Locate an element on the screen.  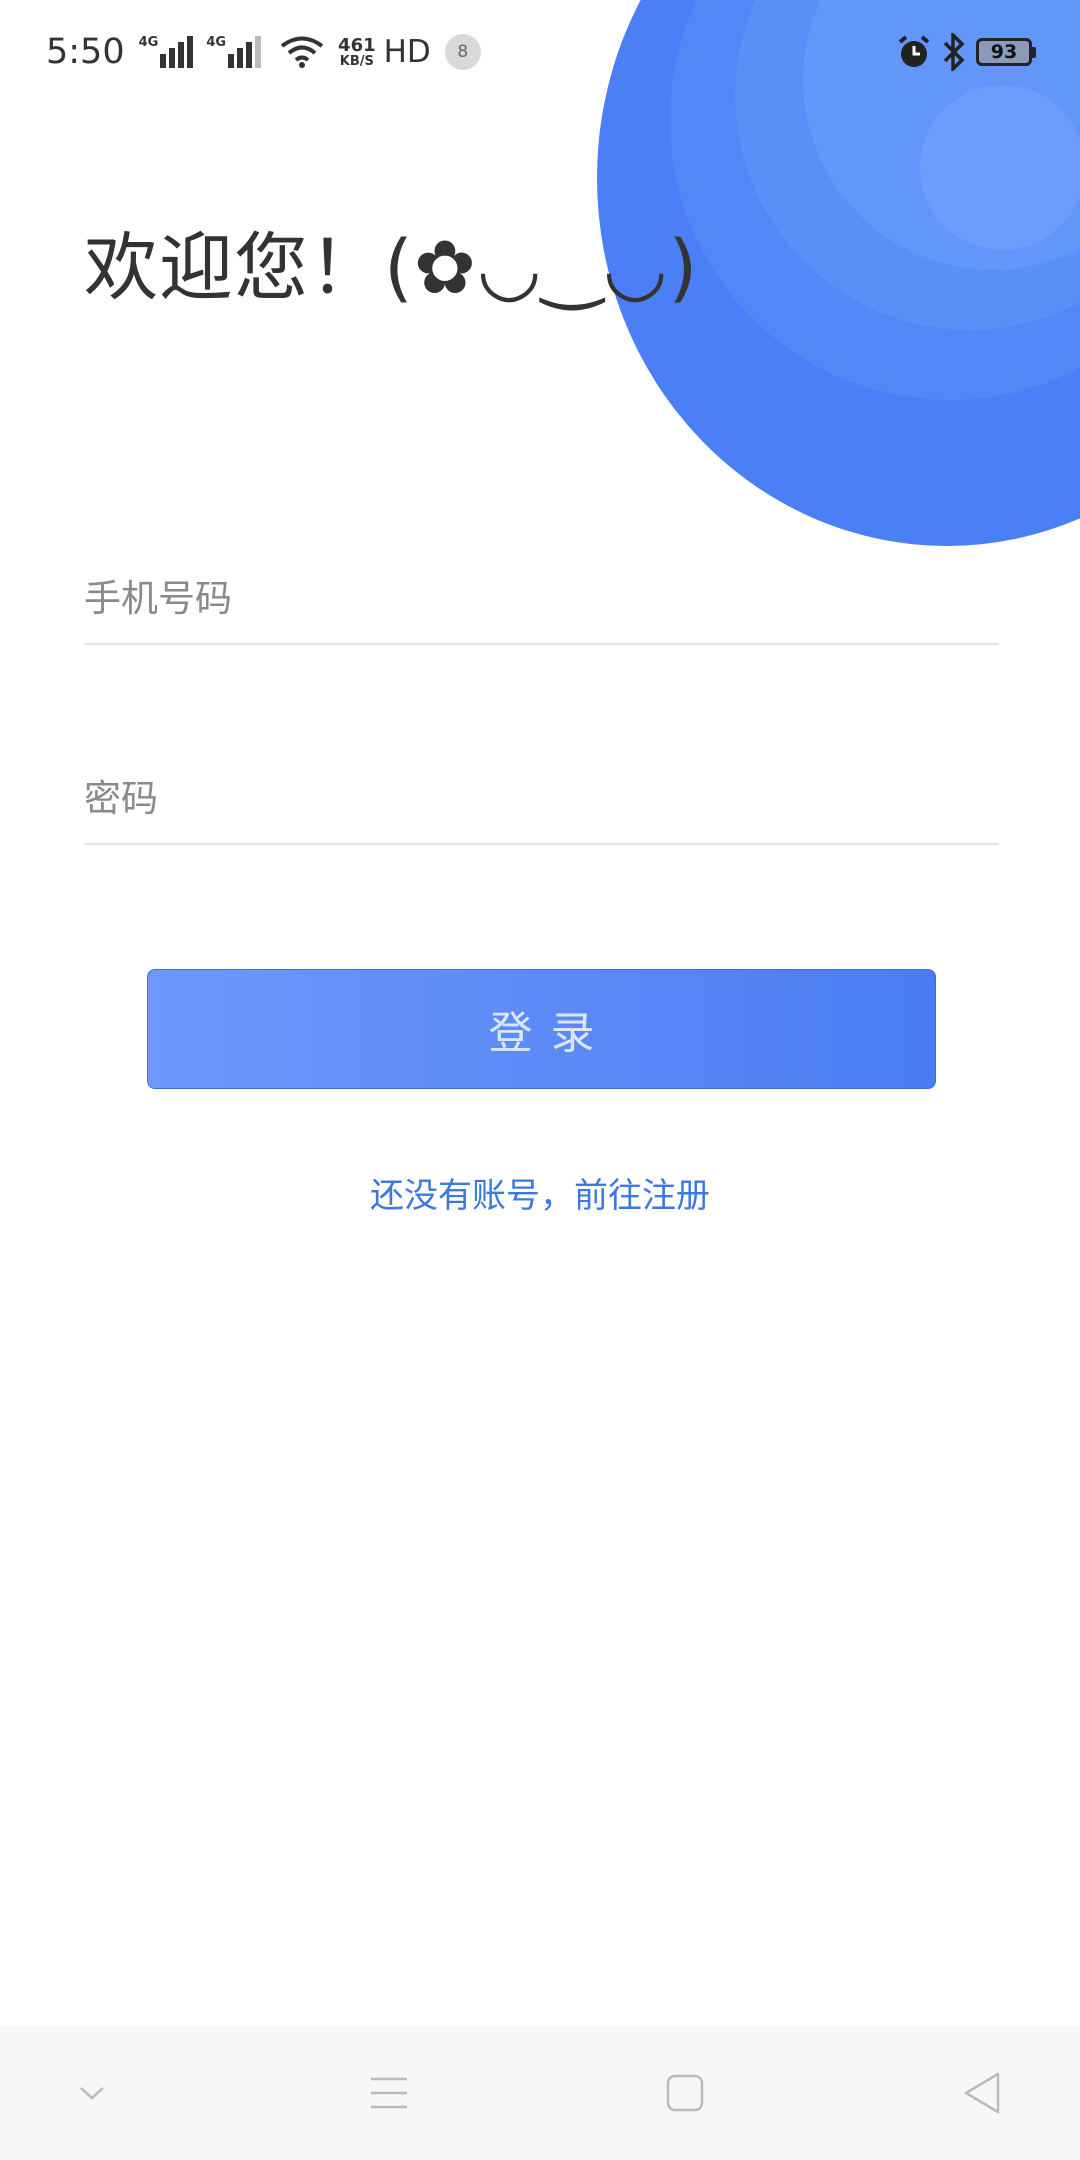
bluetooth-icon is located at coordinates (954, 52).